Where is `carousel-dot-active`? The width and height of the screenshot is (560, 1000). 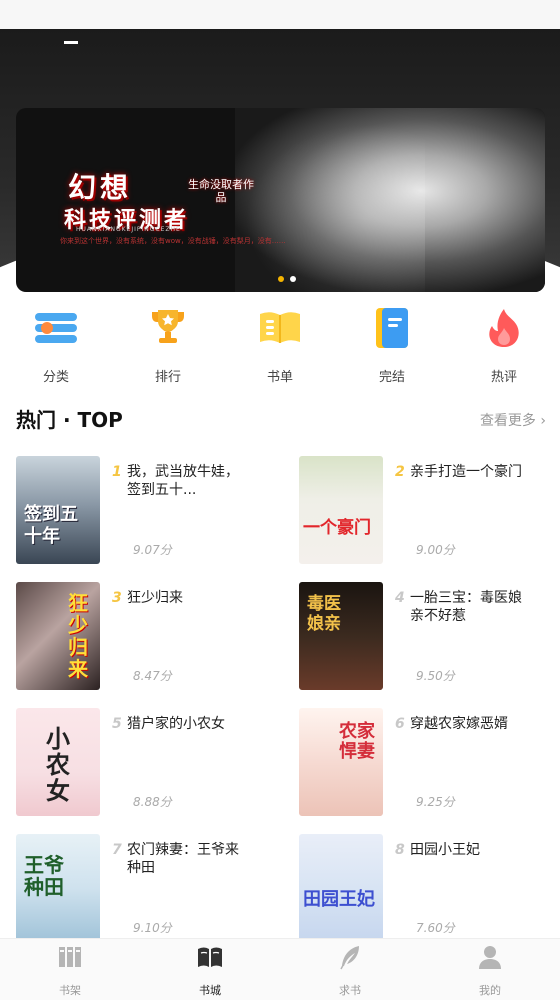 carousel-dot-active is located at coordinates (281, 279).